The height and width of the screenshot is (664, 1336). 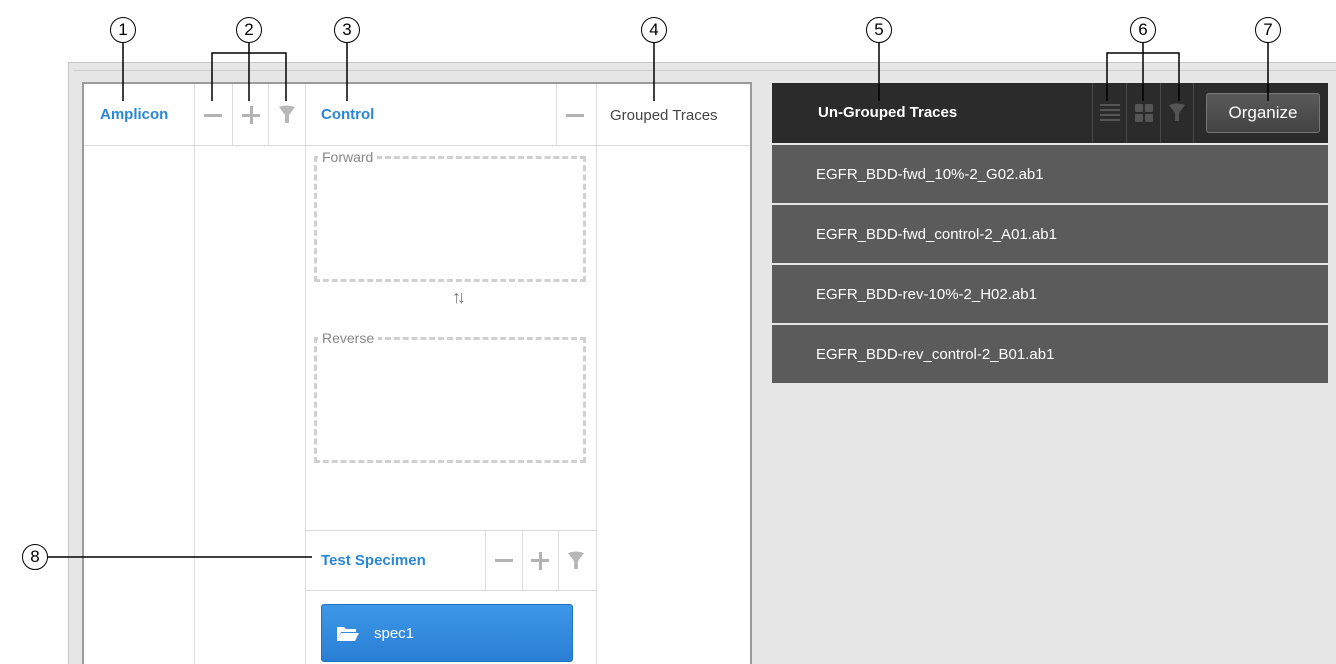 I want to click on callout-7: 7, so click(x=1268, y=30).